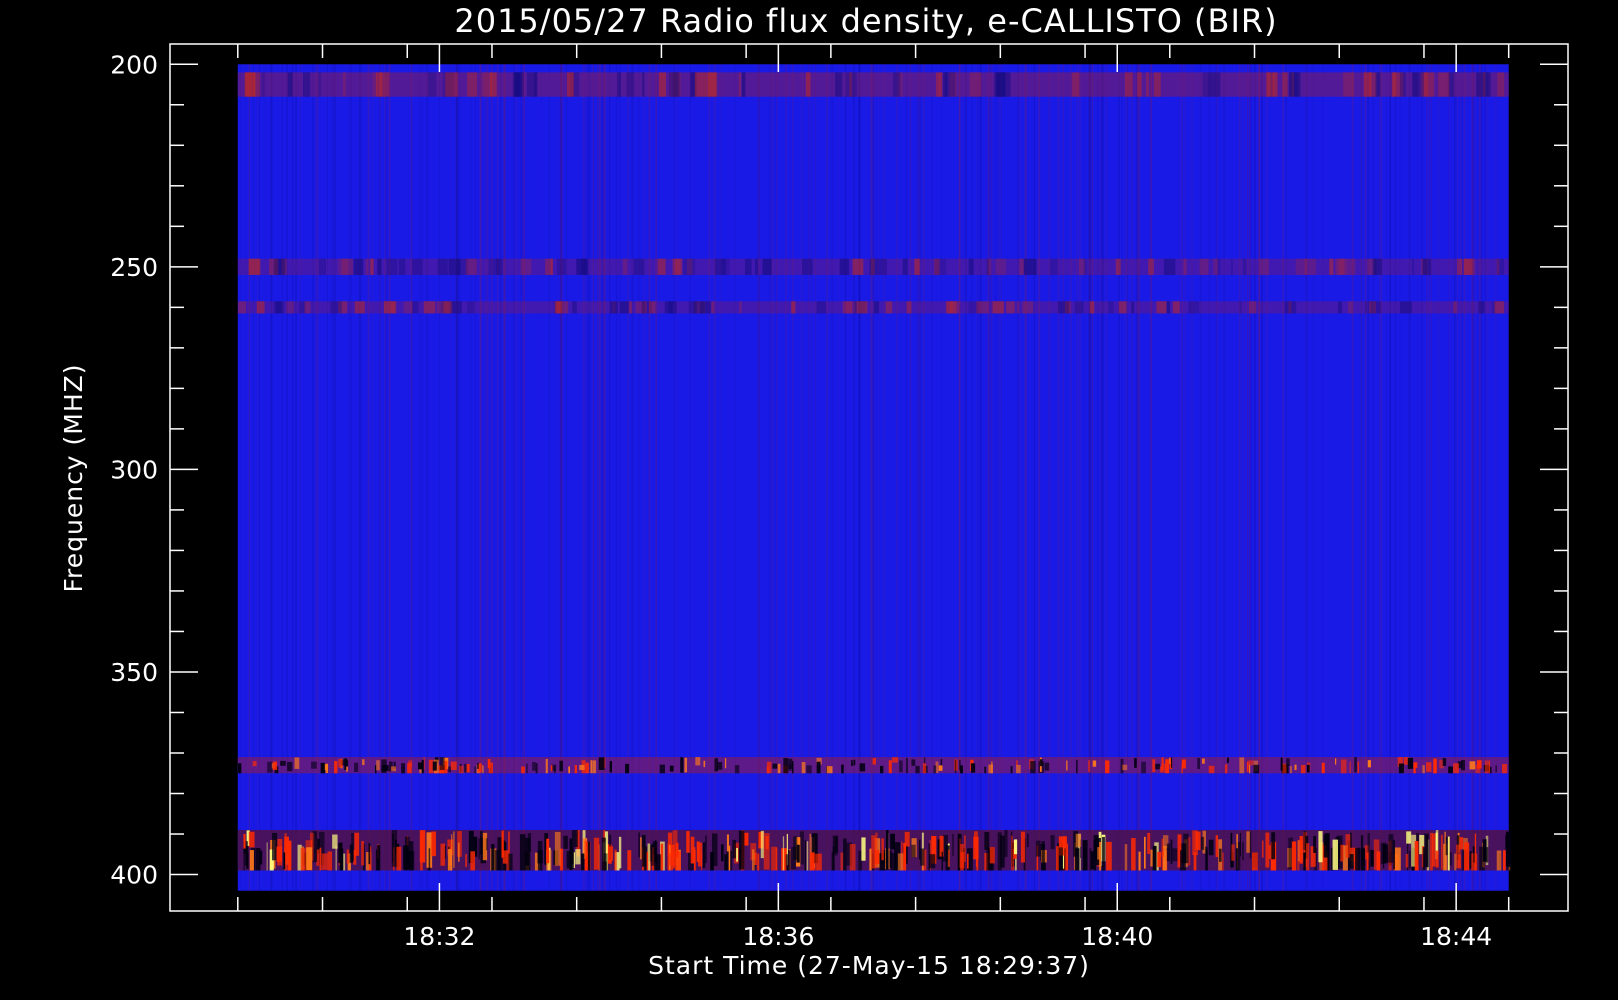 The height and width of the screenshot is (1000, 1618). Describe the element at coordinates (134, 469) in the screenshot. I see `y-tick-label: 300` at that location.